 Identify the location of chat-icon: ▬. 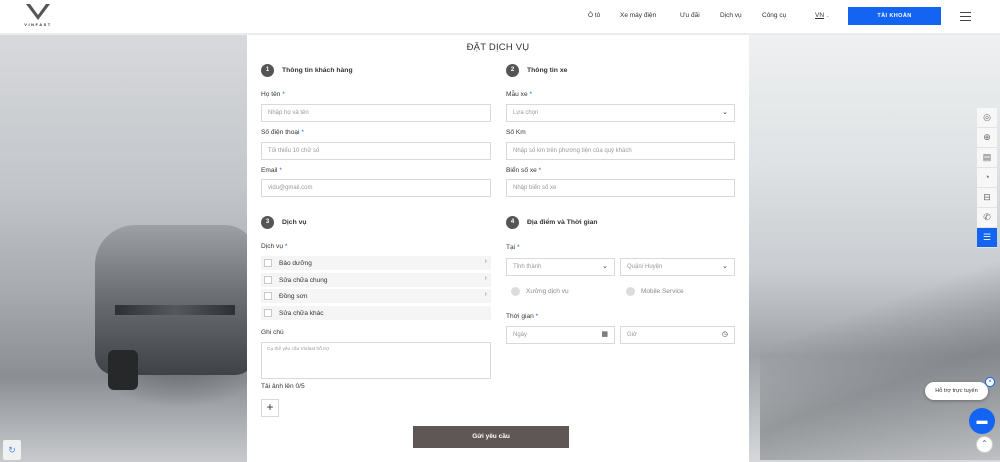
(982, 421).